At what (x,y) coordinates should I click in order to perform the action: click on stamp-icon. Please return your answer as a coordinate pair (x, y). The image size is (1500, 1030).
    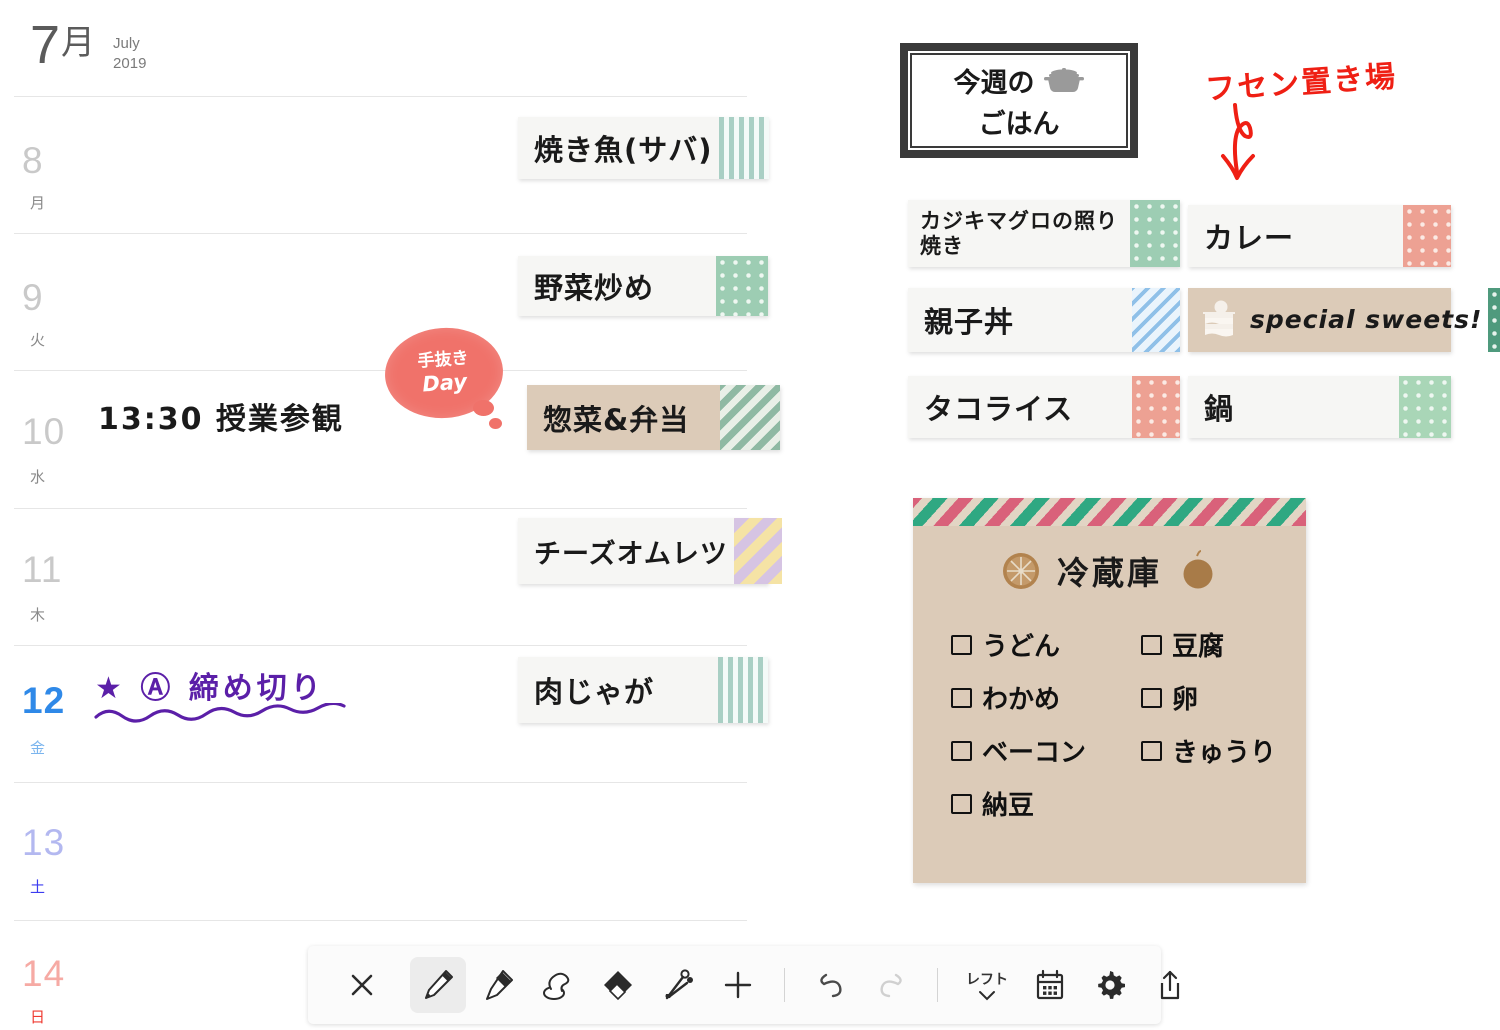
    Looking at the image, I should click on (556, 986).